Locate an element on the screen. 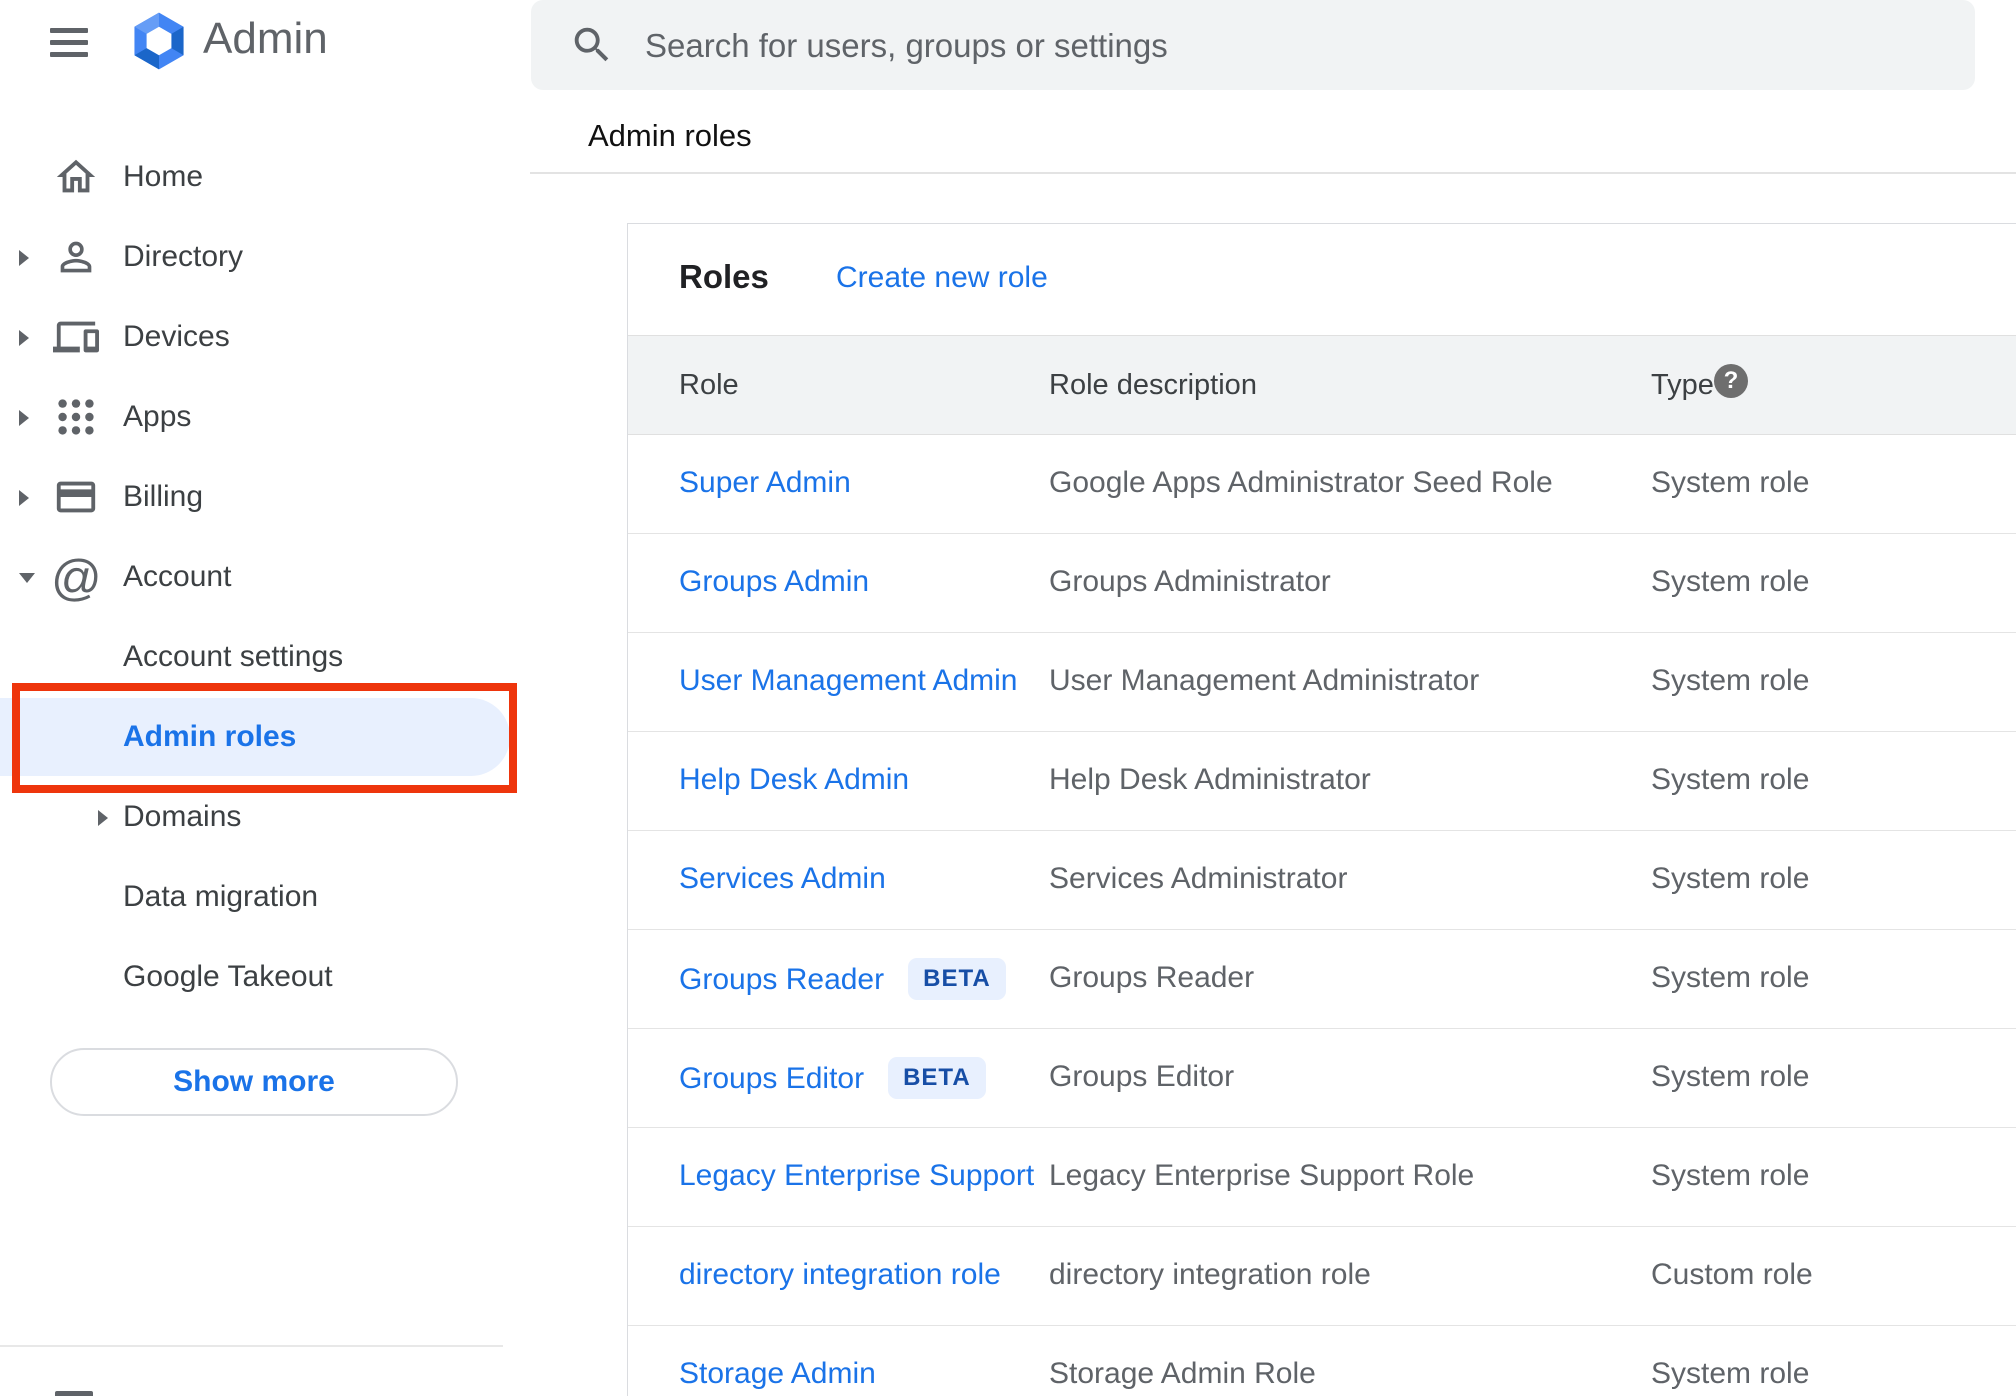 The width and height of the screenshot is (2016, 1396). admin-hexagon-logo is located at coordinates (159, 41).